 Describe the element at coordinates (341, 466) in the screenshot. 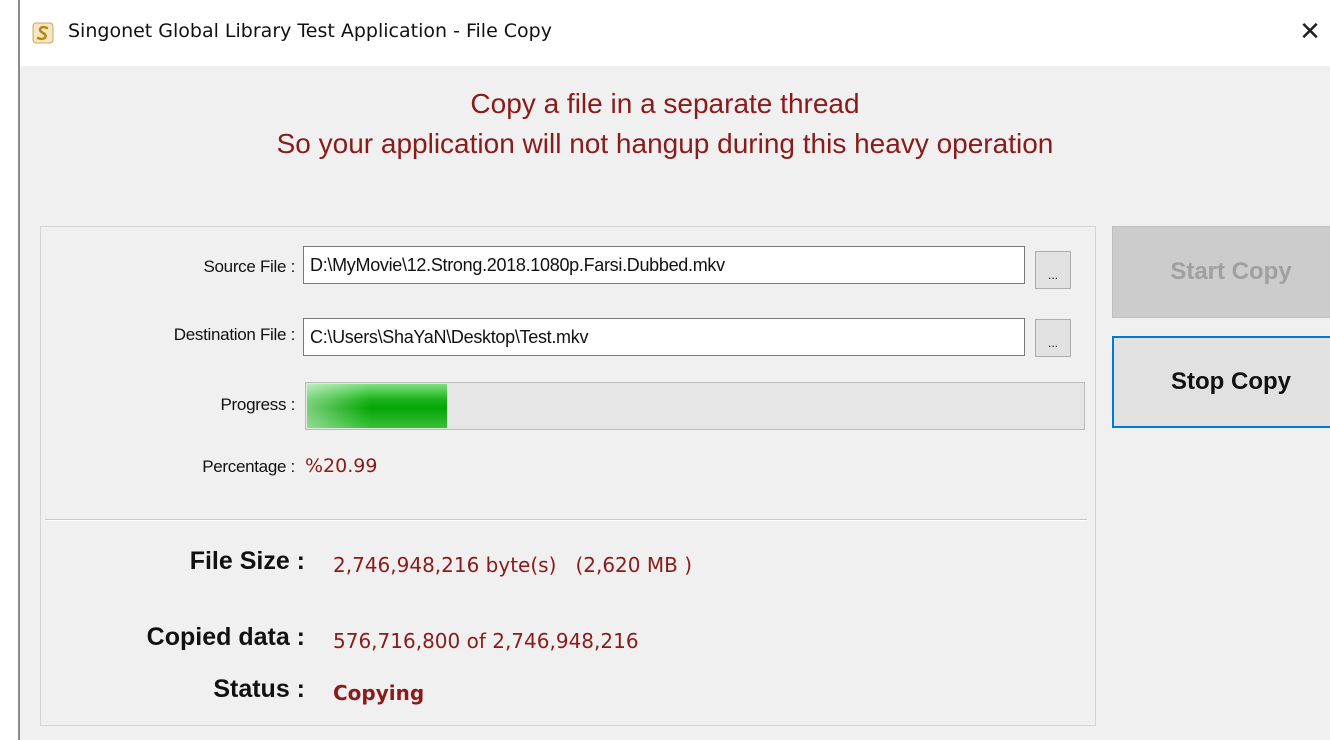

I see `percentage-value: %20.99` at that location.